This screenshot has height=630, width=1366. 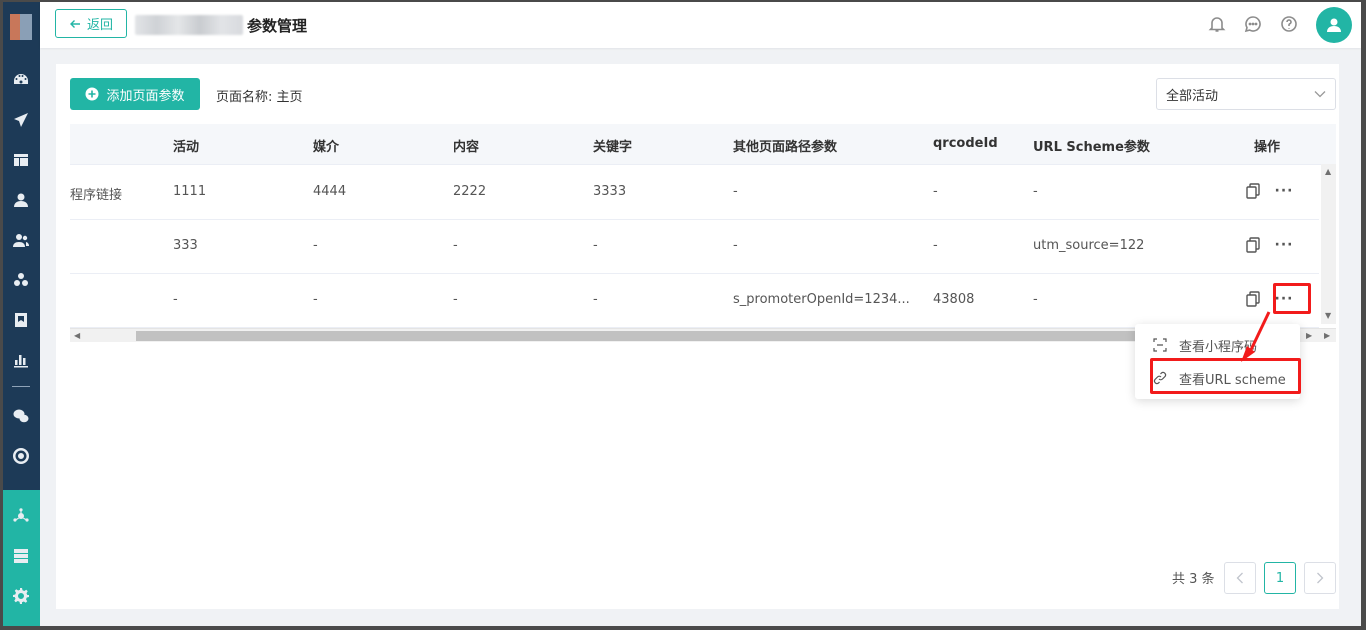 I want to click on column-header-medium: 媒介, so click(x=326, y=147).